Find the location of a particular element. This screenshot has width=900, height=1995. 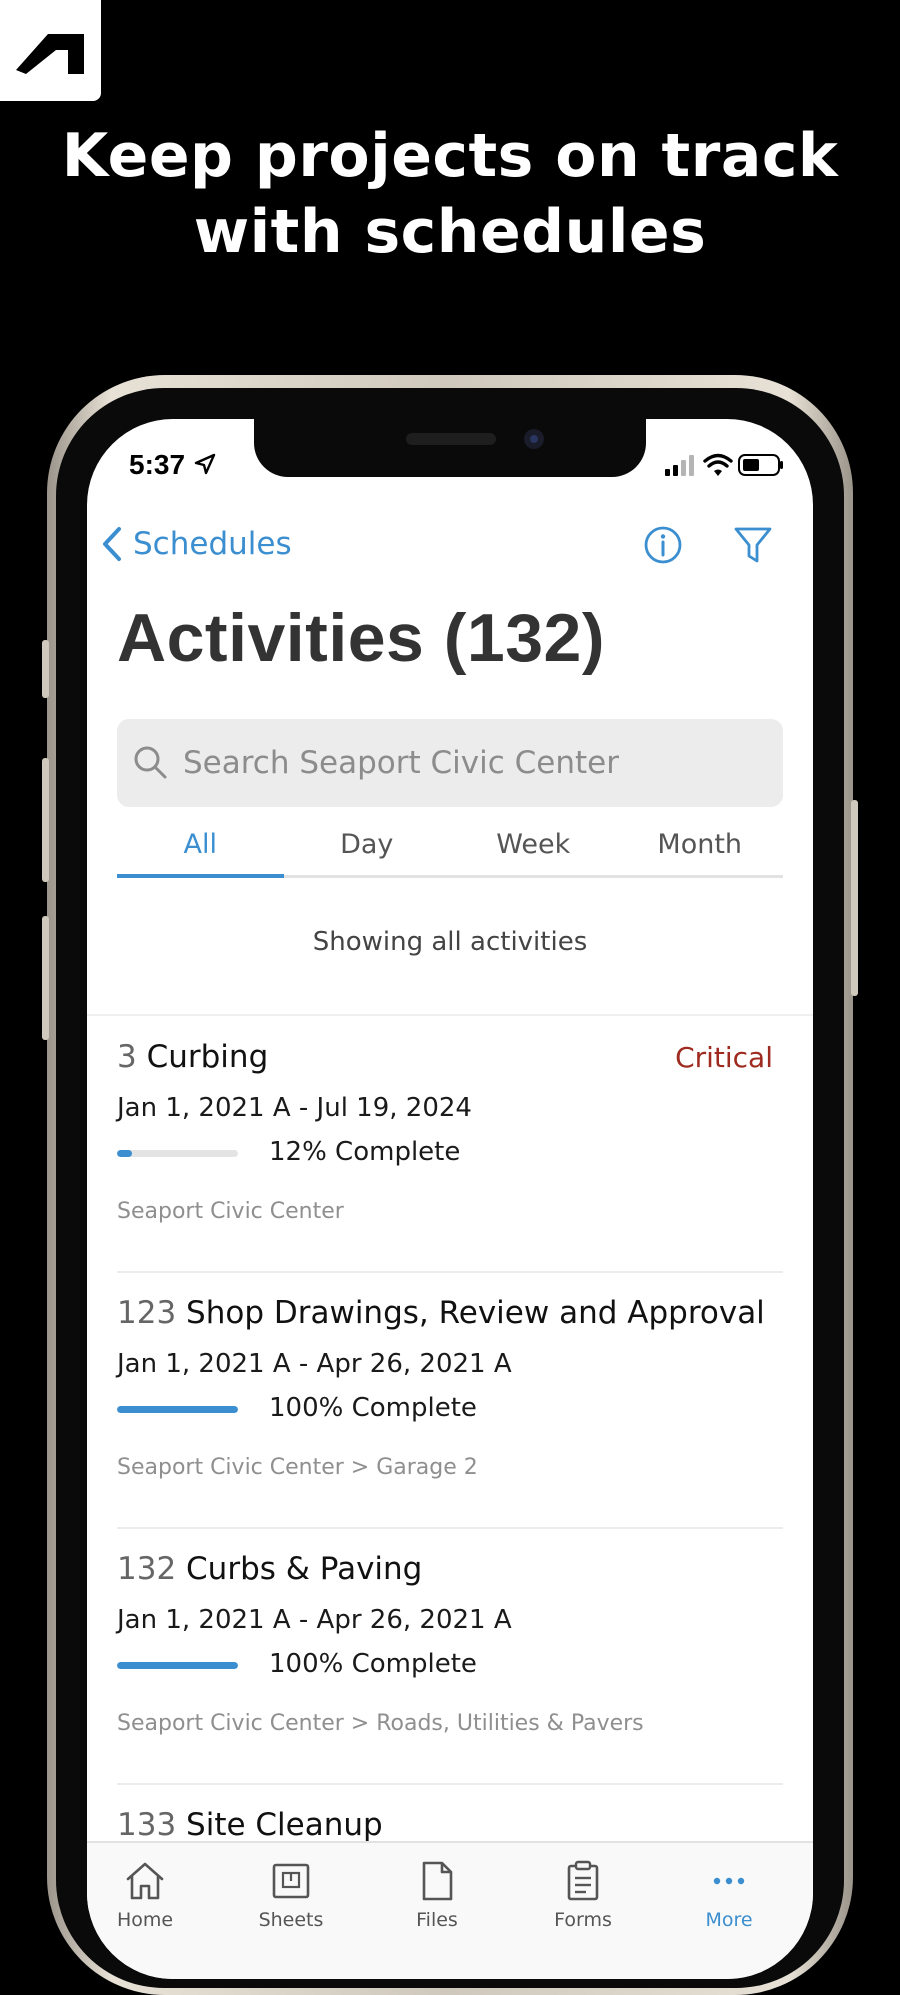

search-field: Search Seaport Civic Center is located at coordinates (450, 763).